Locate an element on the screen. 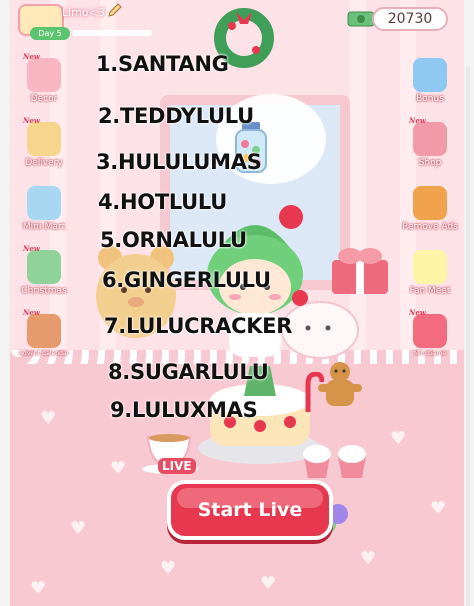 The height and width of the screenshot is (606, 474). cupcake-icon is located at coordinates (334, 461).